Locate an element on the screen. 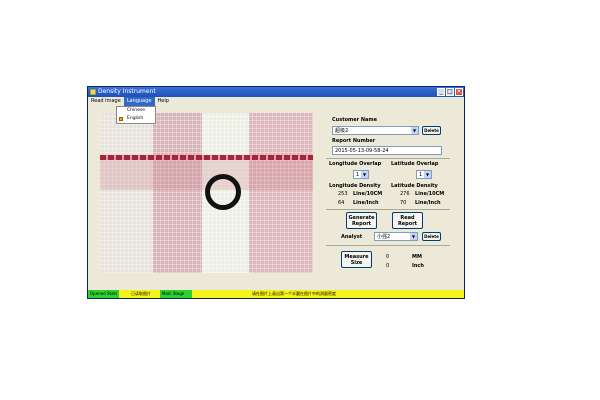 The image size is (600, 400). measure-mm-unit: MM is located at coordinates (417, 257).